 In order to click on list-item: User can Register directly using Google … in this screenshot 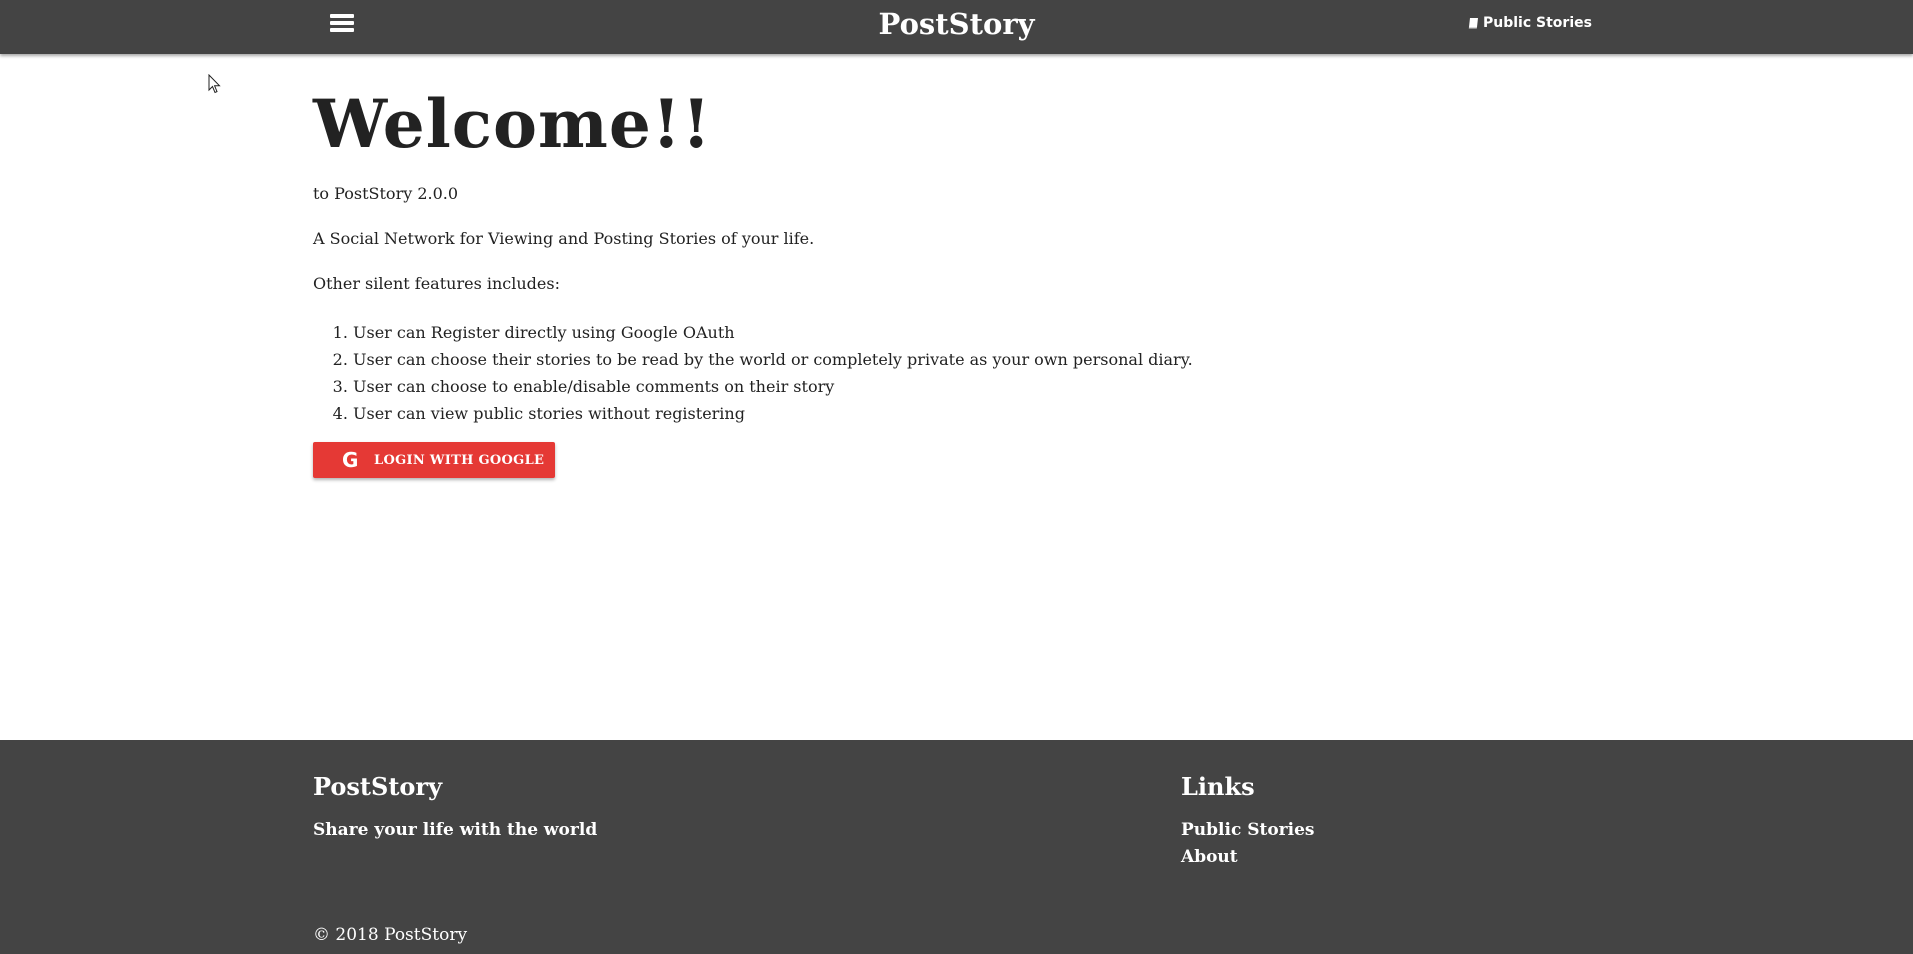, I will do `click(773, 332)`.